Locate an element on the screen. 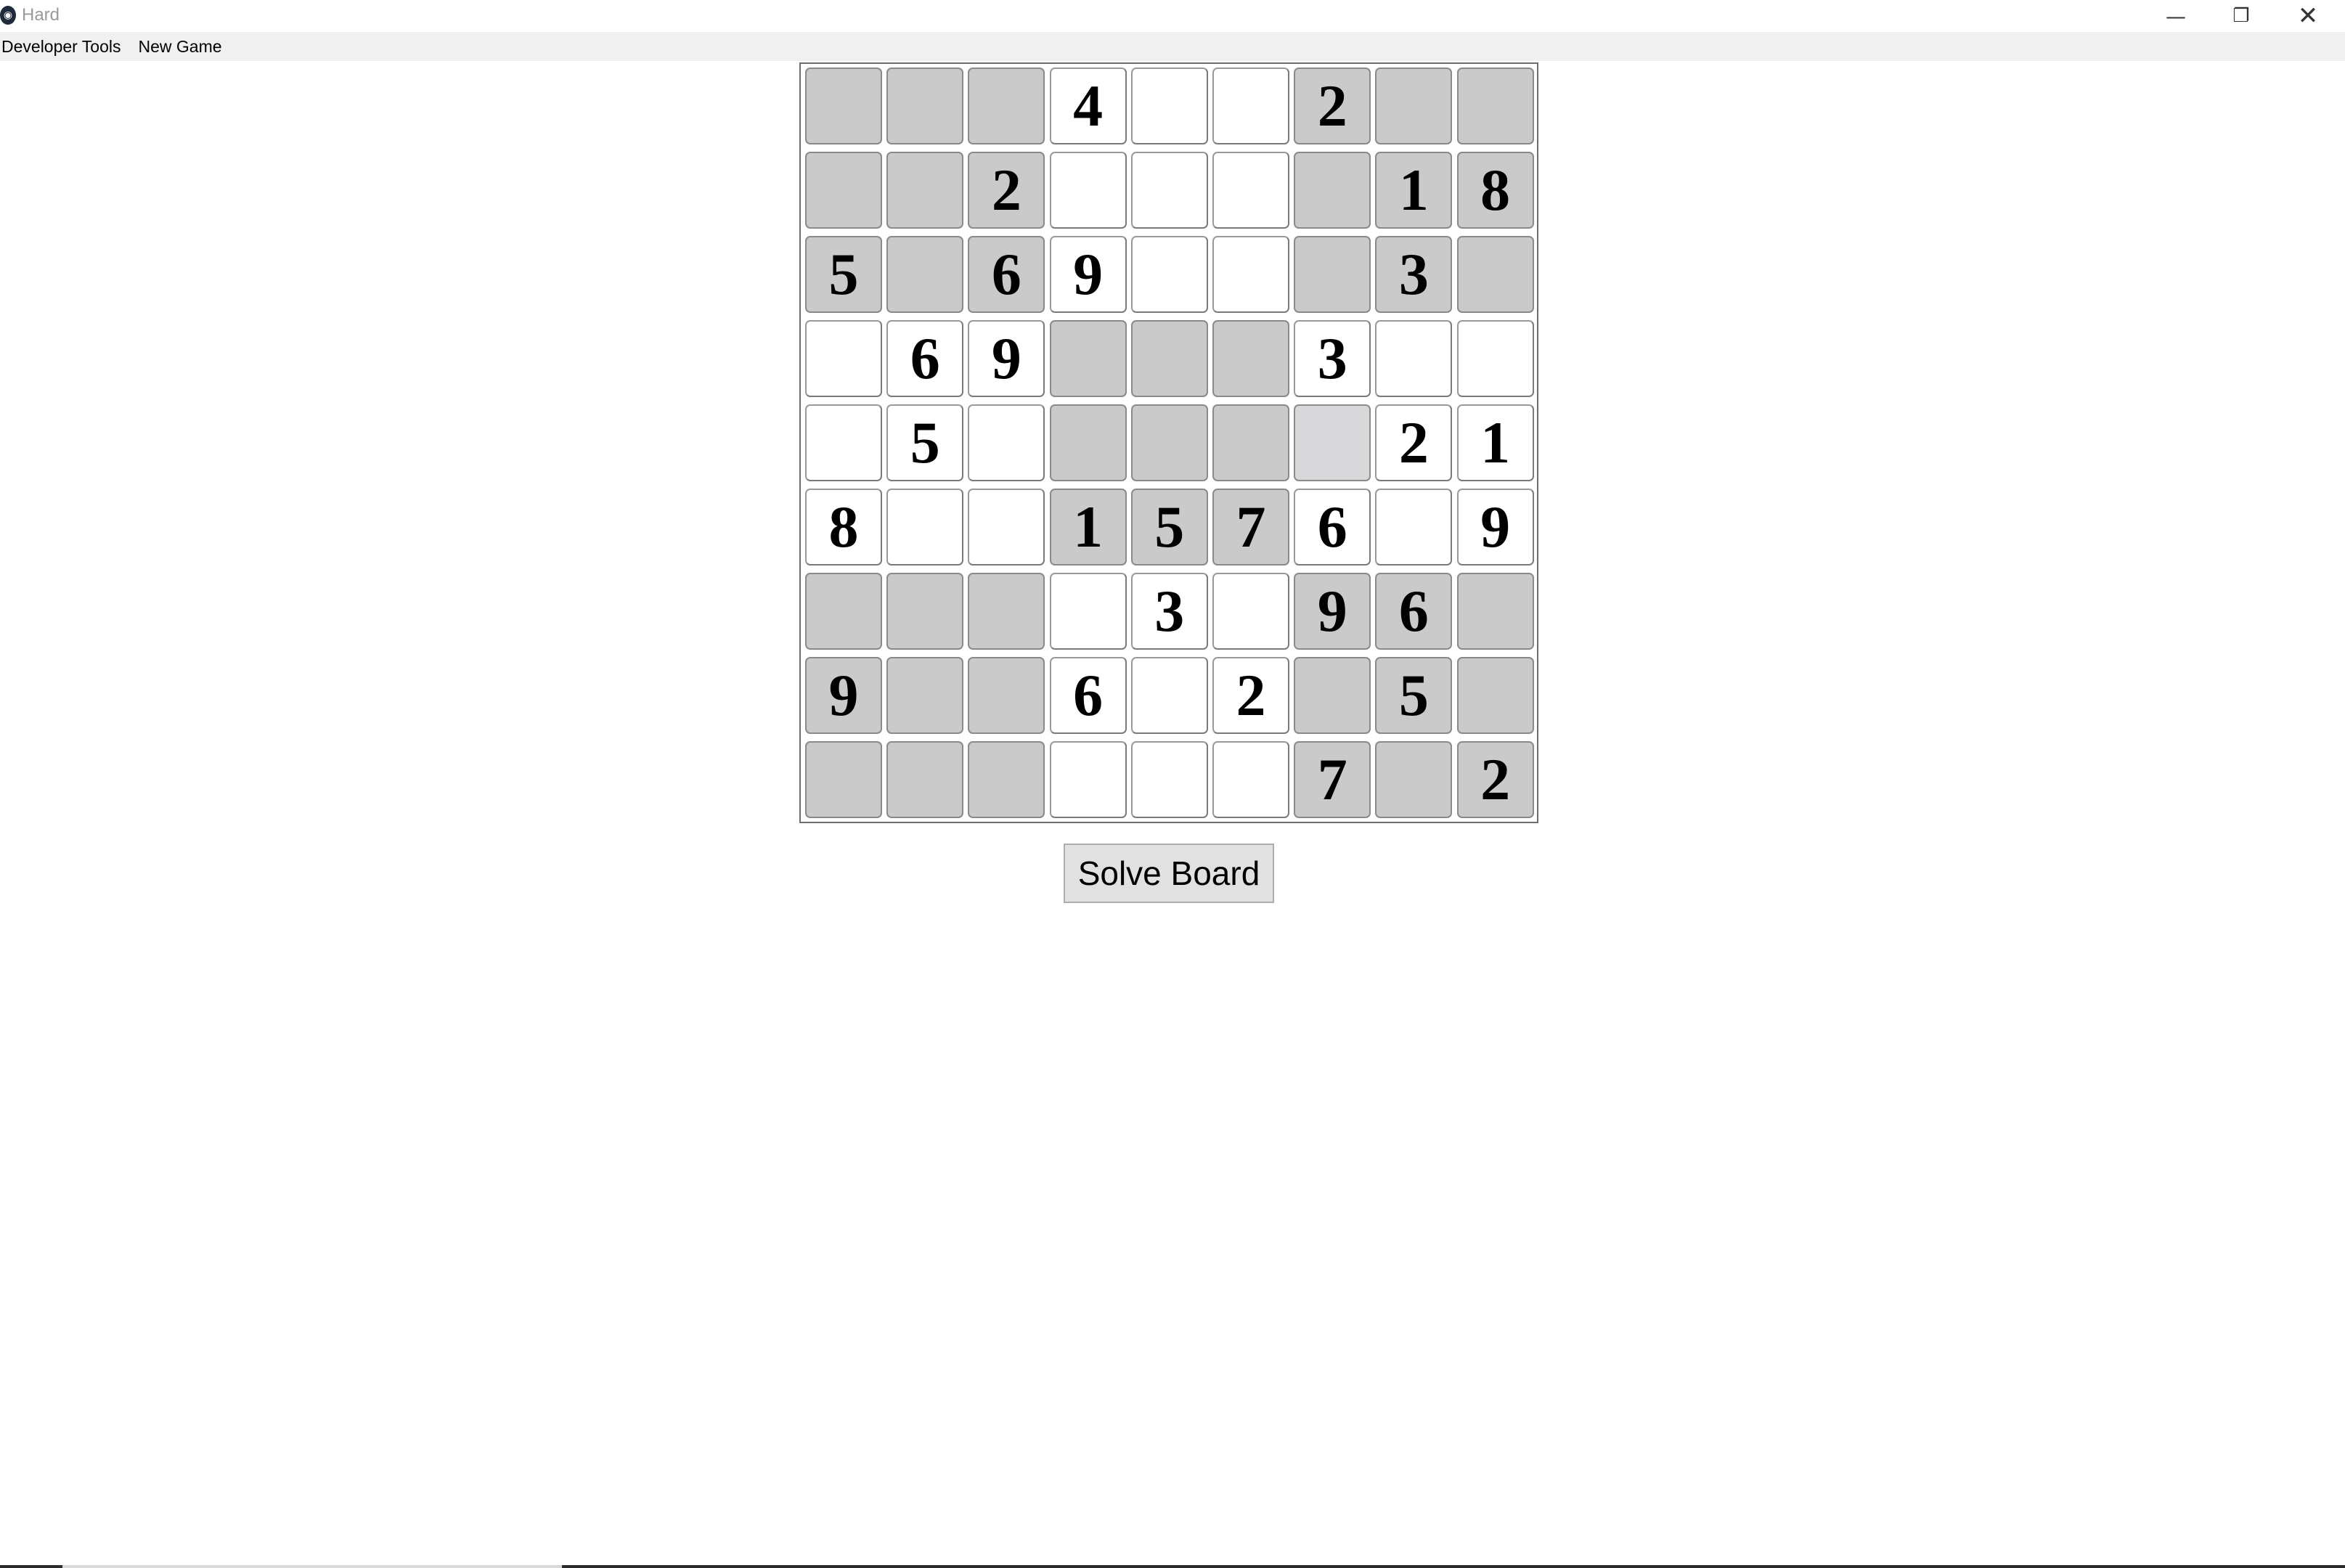  title-bar: ◉ Hard — ❐ ✕ is located at coordinates (1172, 16).